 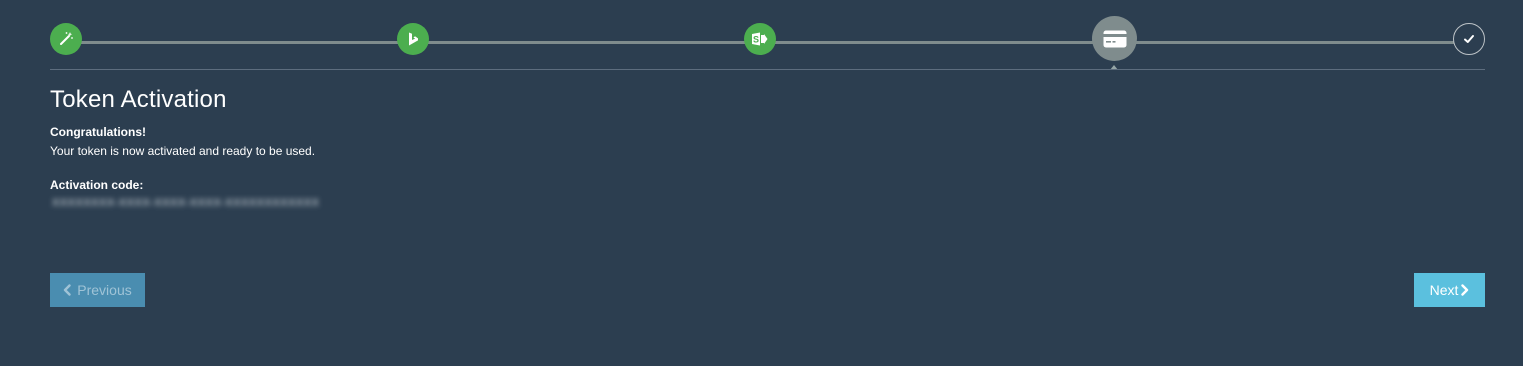 What do you see at coordinates (138, 99) in the screenshot?
I see `page-title: Token Activation` at bounding box center [138, 99].